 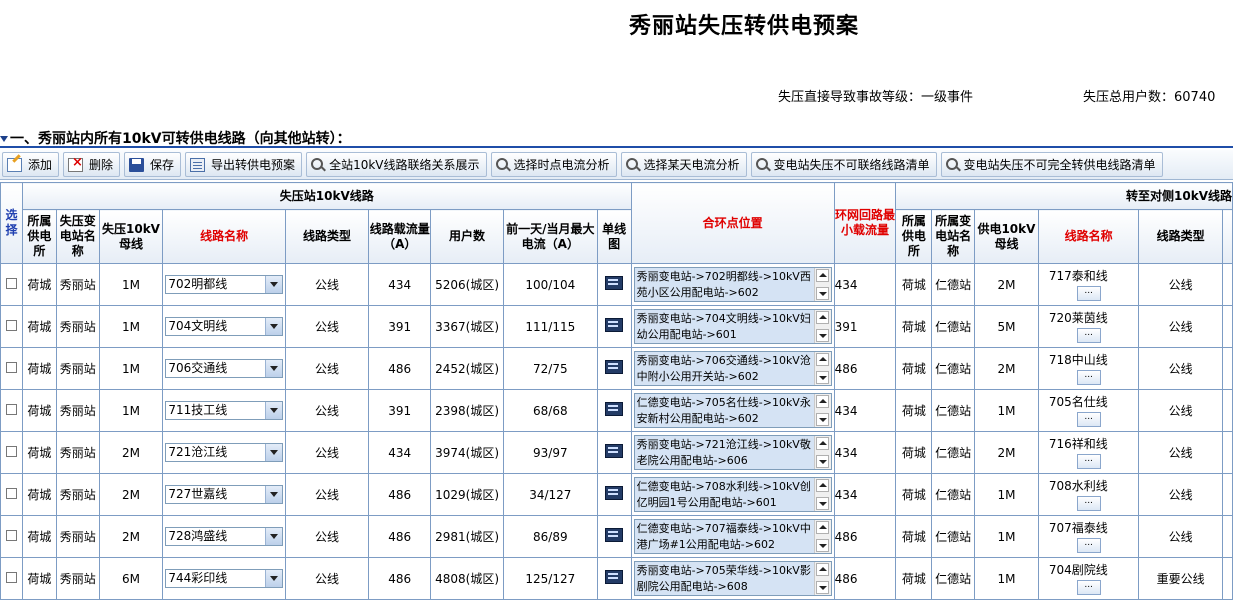 I want to click on toolbar-button-5: 选择时点电流分析, so click(x=553, y=164).